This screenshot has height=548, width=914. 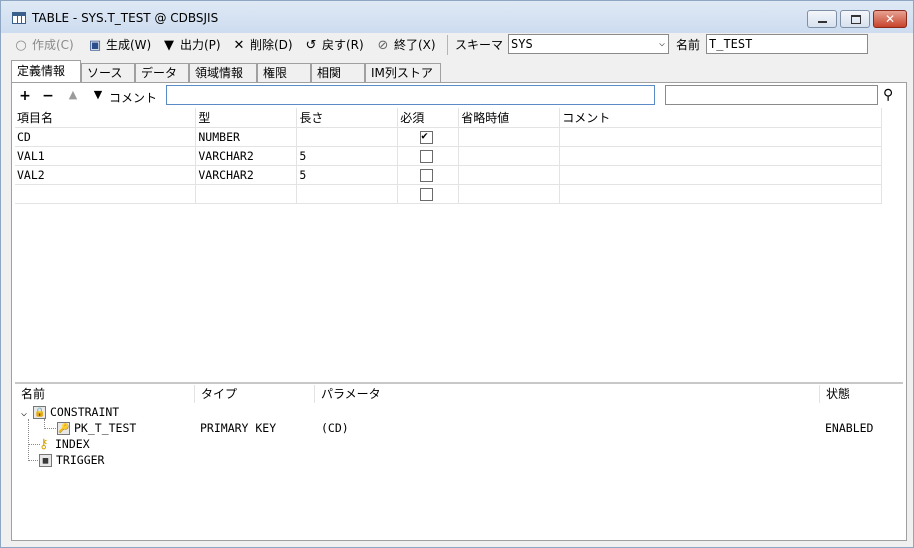 I want to click on toolbar-separator, so click(x=447, y=45).